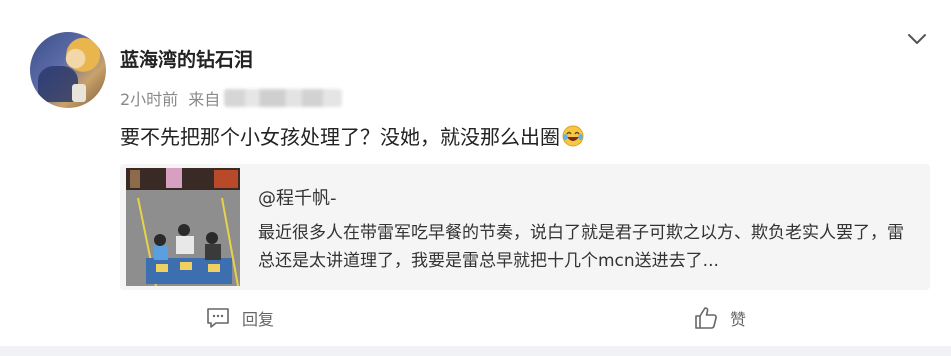 The width and height of the screenshot is (951, 356). I want to click on blurred-source, so click(283, 98).